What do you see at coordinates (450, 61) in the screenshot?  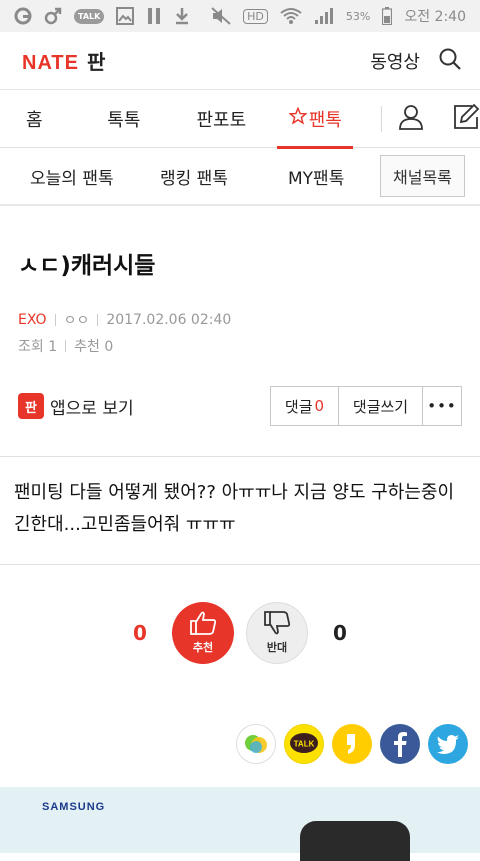 I see `search-icon` at bounding box center [450, 61].